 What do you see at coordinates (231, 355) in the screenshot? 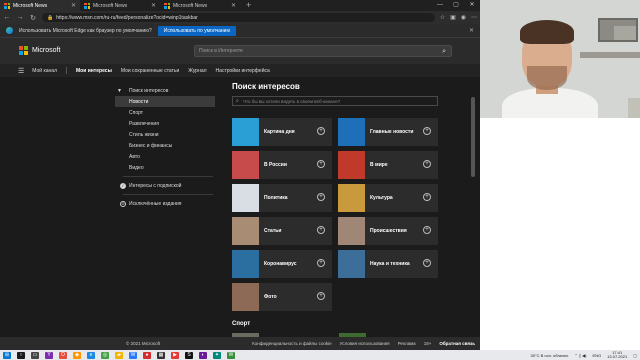
I see `app-icon: W` at bounding box center [231, 355].